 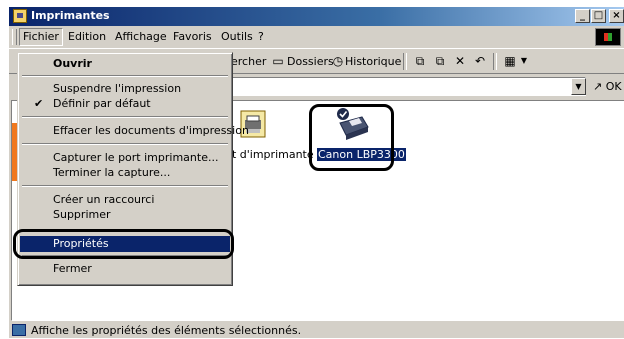 What do you see at coordinates (123, 244) in the screenshot?
I see `callout-ring-properties` at bounding box center [123, 244].